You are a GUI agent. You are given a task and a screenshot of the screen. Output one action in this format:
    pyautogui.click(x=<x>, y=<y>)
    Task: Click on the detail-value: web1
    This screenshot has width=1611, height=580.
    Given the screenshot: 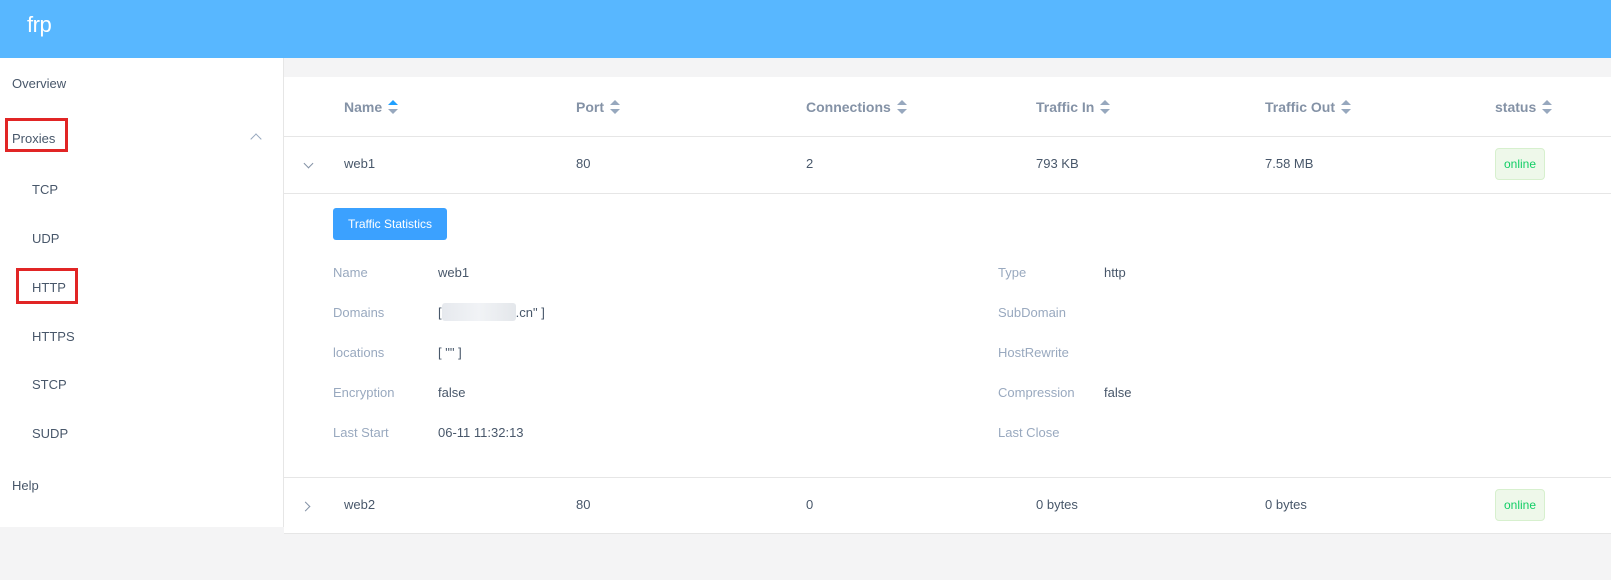 What is the action you would take?
    pyautogui.click(x=454, y=272)
    